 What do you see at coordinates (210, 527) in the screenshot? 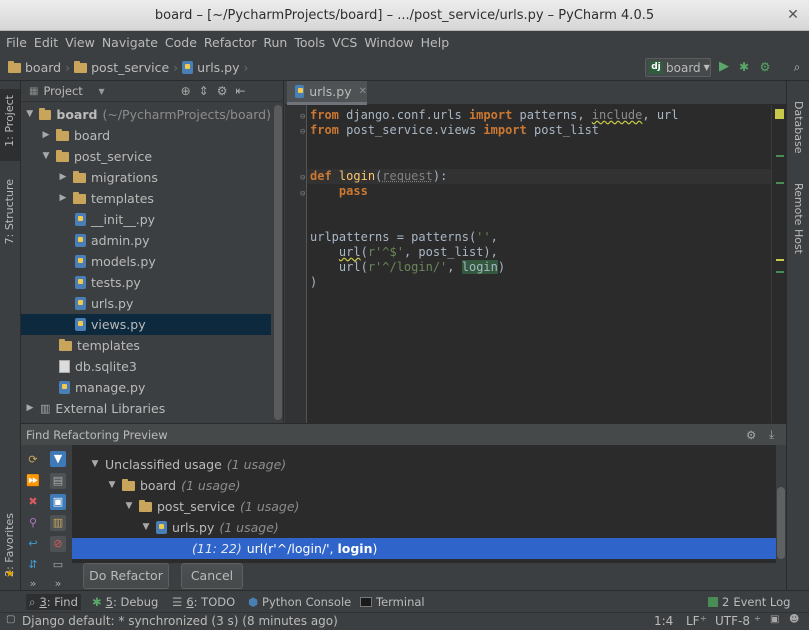
I see `result-group-urls-py: ▼ urls.py (1 usage)` at bounding box center [210, 527].